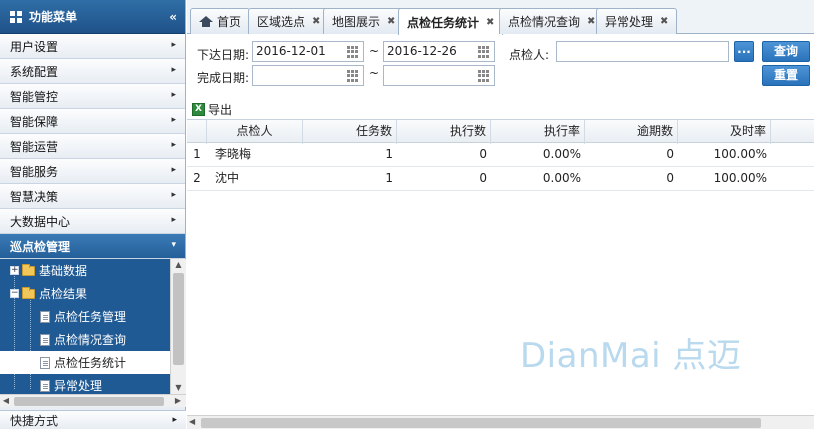 The width and height of the screenshot is (814, 429). What do you see at coordinates (233, 154) in the screenshot?
I see `cell-inspector: 李晓梅` at bounding box center [233, 154].